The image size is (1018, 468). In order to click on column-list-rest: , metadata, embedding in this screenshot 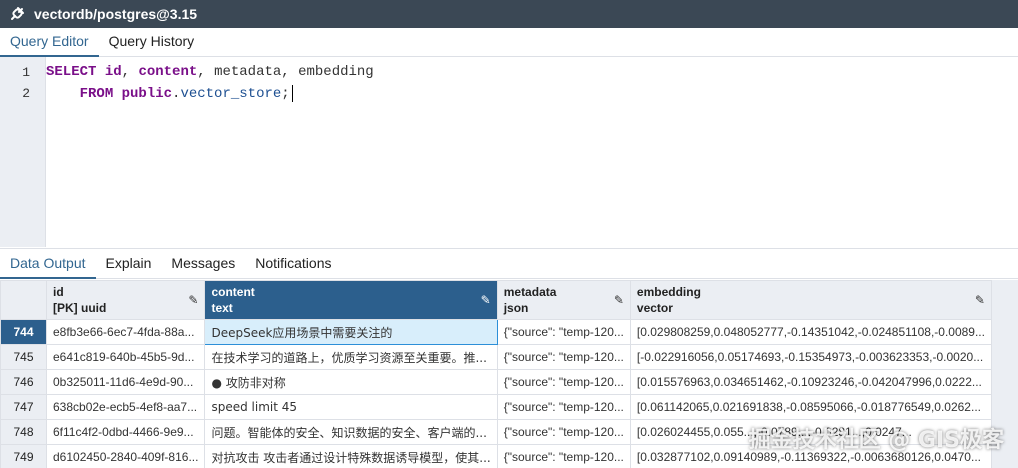, I will do `click(285, 72)`.